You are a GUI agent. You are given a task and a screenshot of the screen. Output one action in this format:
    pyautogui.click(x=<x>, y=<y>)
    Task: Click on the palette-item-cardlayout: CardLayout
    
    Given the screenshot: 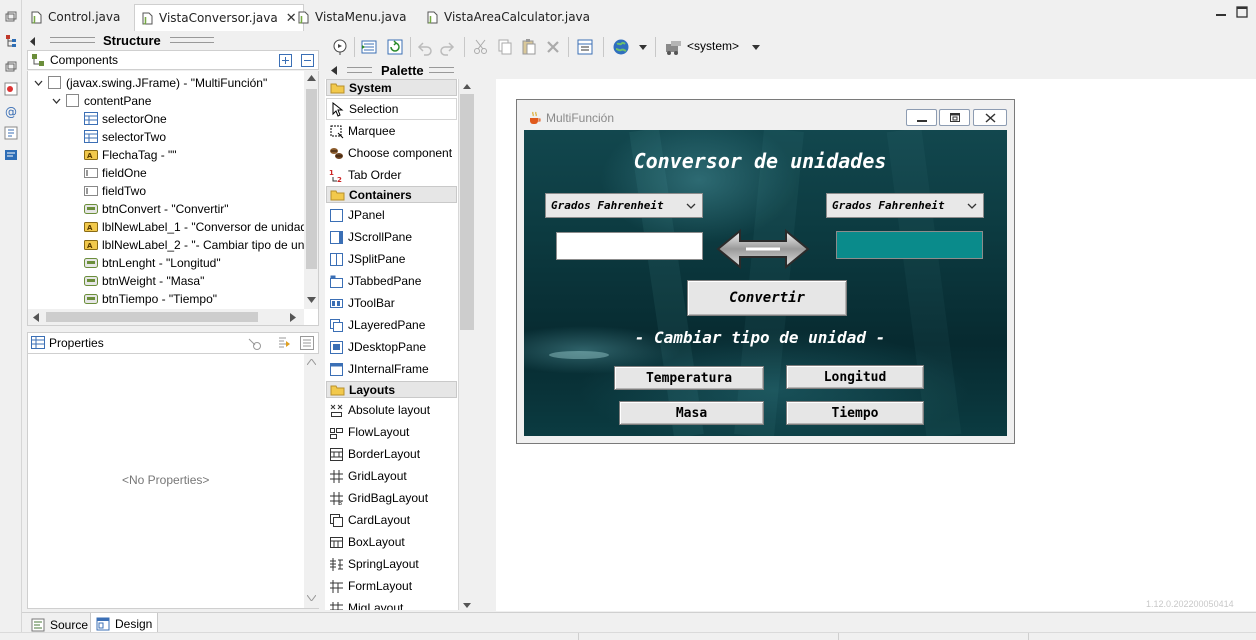 What is the action you would take?
    pyautogui.click(x=391, y=520)
    